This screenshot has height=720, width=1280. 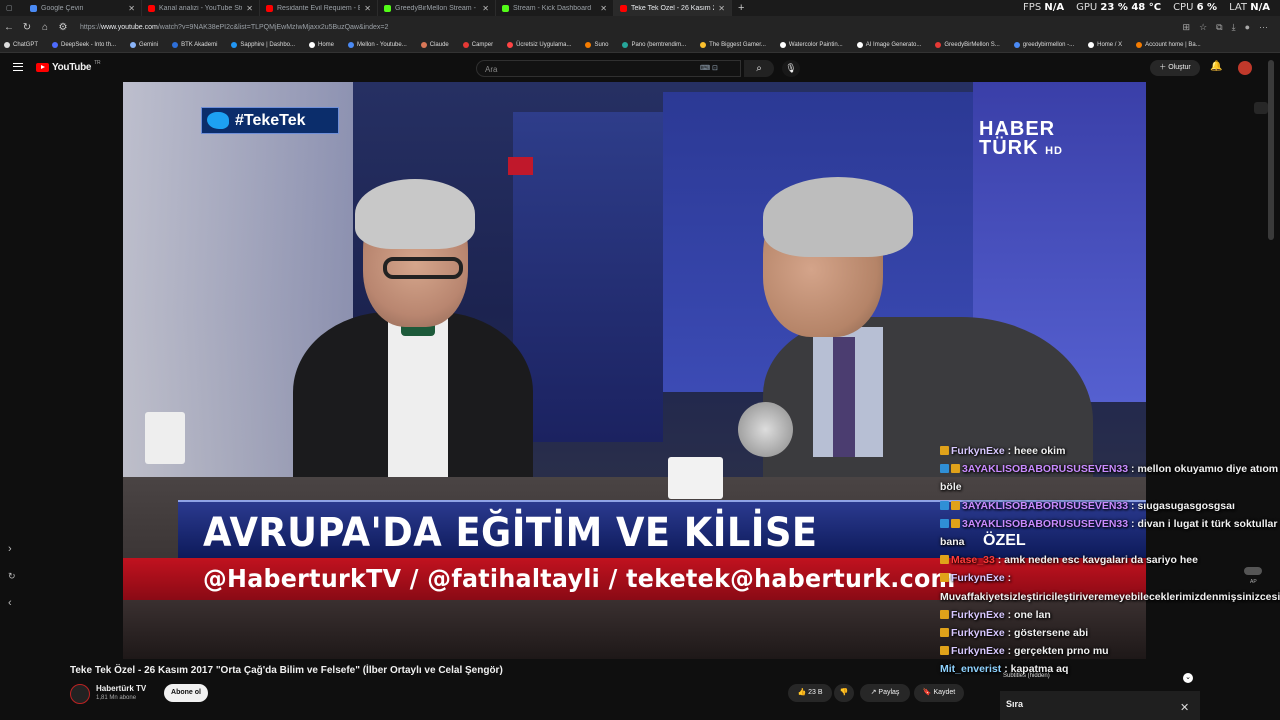 I want to click on autoplay-toggle, so click(x=1253, y=571).